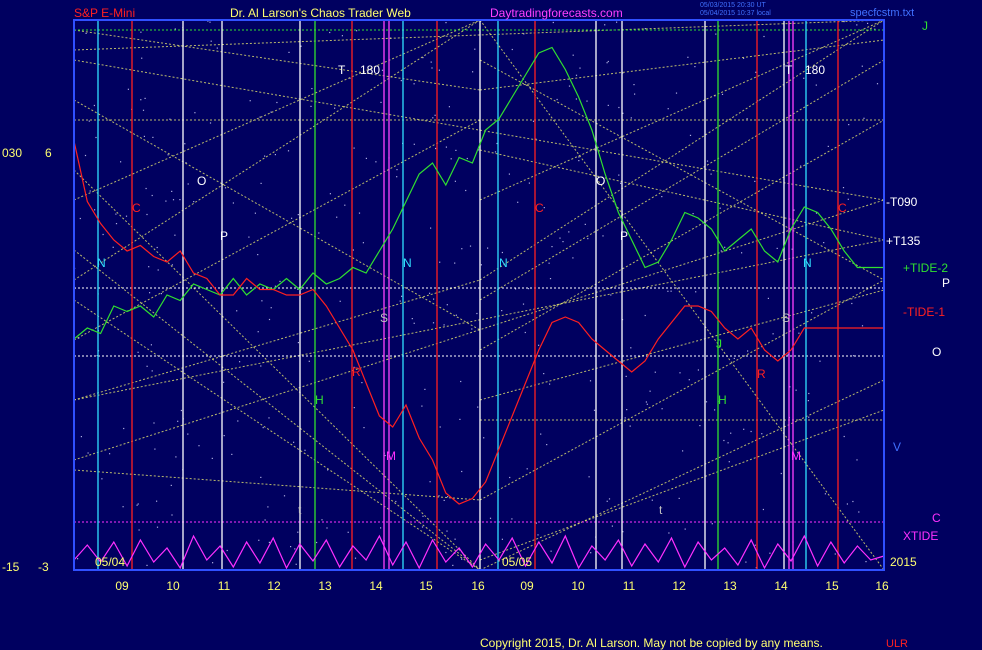 Image resolution: width=982 pixels, height=650 pixels. Describe the element at coordinates (924, 312) in the screenshot. I see `right-label: -TIDE-1` at that location.